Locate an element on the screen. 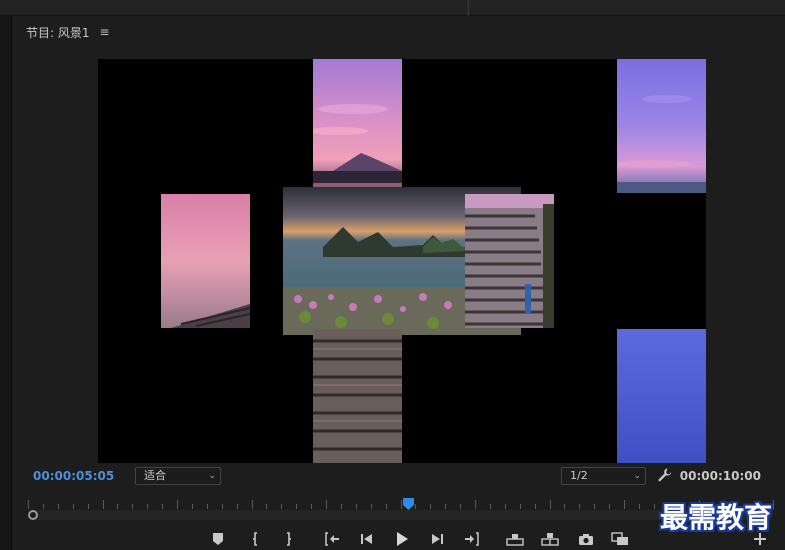  extract-button is located at coordinates (550, 539).